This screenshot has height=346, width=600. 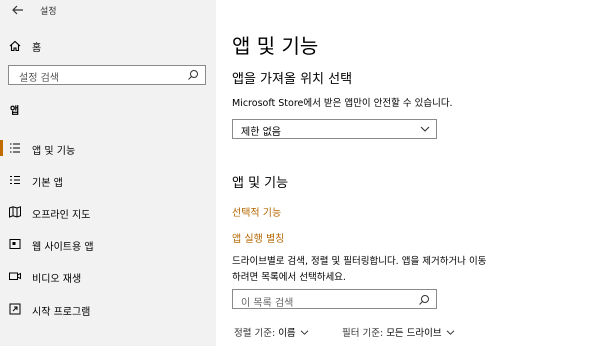 What do you see at coordinates (256, 211) in the screenshot?
I see `optional-features-link: 선택적 기능` at bounding box center [256, 211].